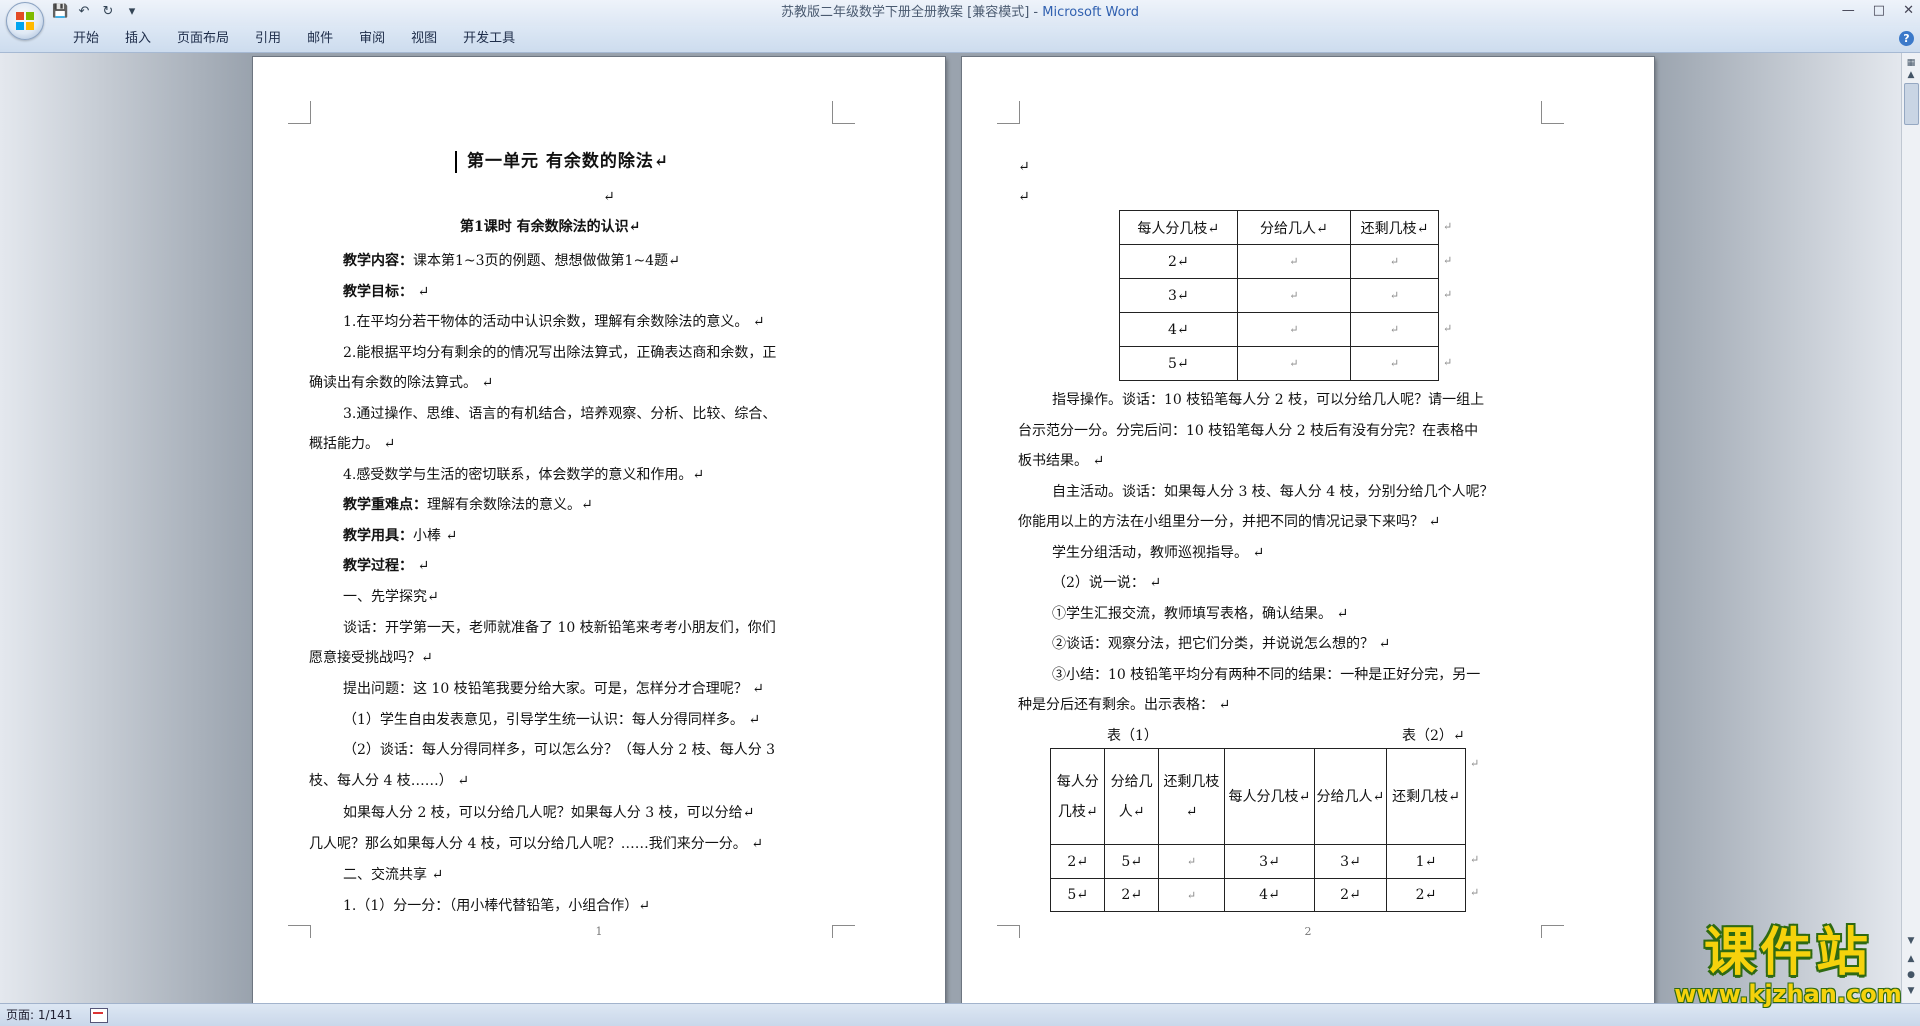 This screenshot has height=1026, width=1920. What do you see at coordinates (960, 1014) in the screenshot?
I see `status-bar: 页面: 1/141` at bounding box center [960, 1014].